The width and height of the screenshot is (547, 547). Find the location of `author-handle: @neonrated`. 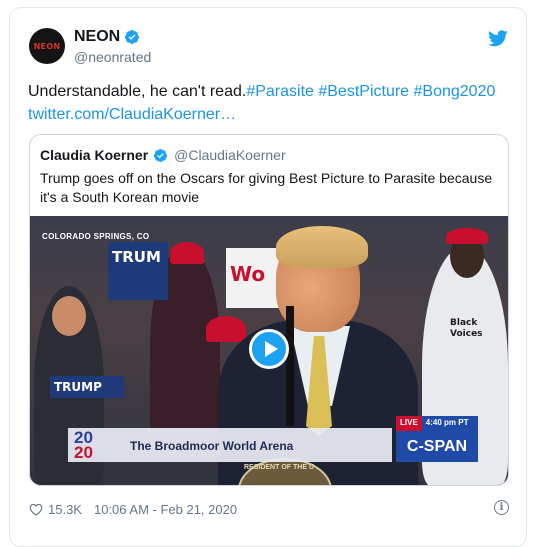

author-handle: @neonrated is located at coordinates (112, 57).